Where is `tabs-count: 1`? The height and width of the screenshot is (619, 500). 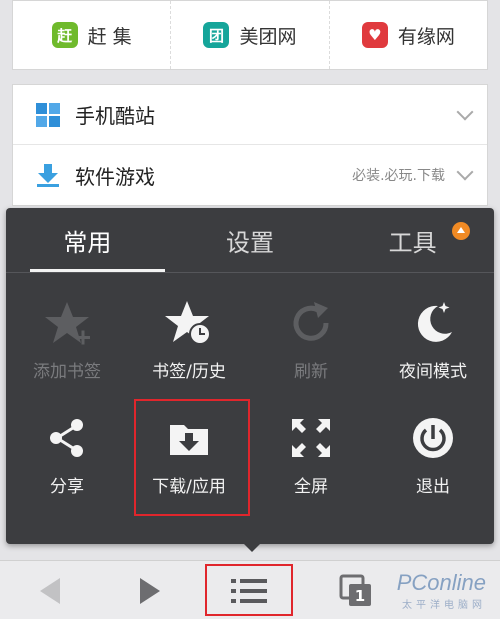
tabs-count: 1 is located at coordinates (360, 596).